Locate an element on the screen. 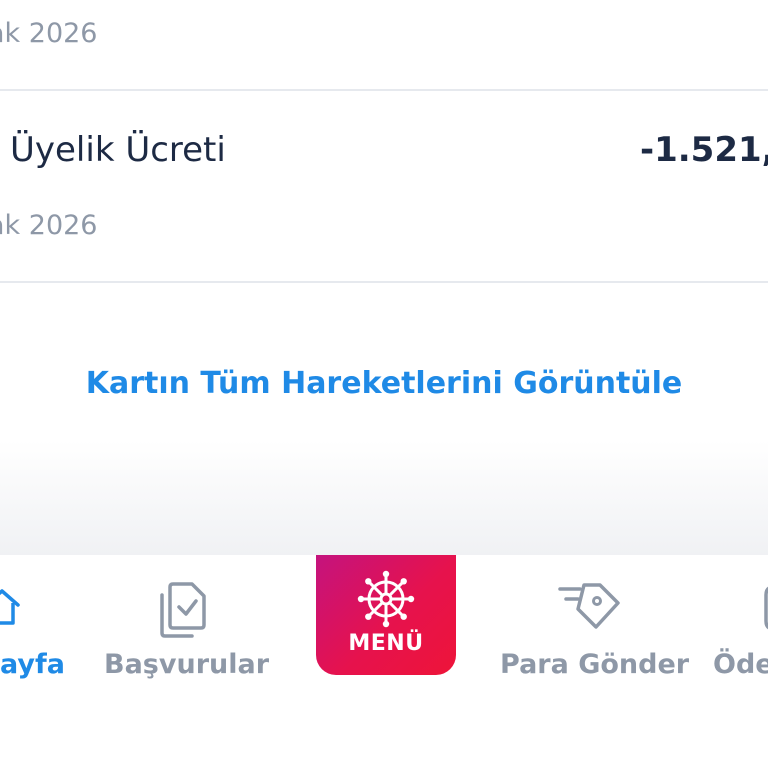  tab-send-money-label: Para Gönder is located at coordinates (595, 664).